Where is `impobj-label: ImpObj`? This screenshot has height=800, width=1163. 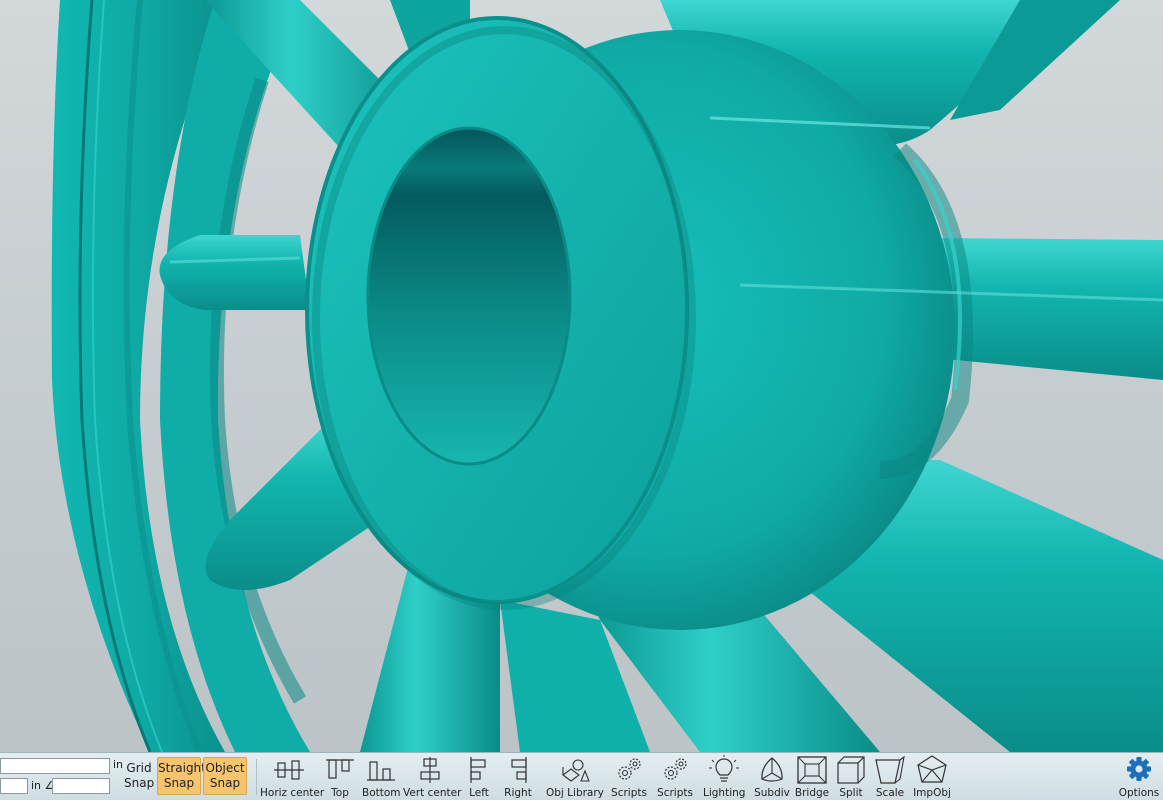
impobj-label: ImpObj is located at coordinates (932, 793).